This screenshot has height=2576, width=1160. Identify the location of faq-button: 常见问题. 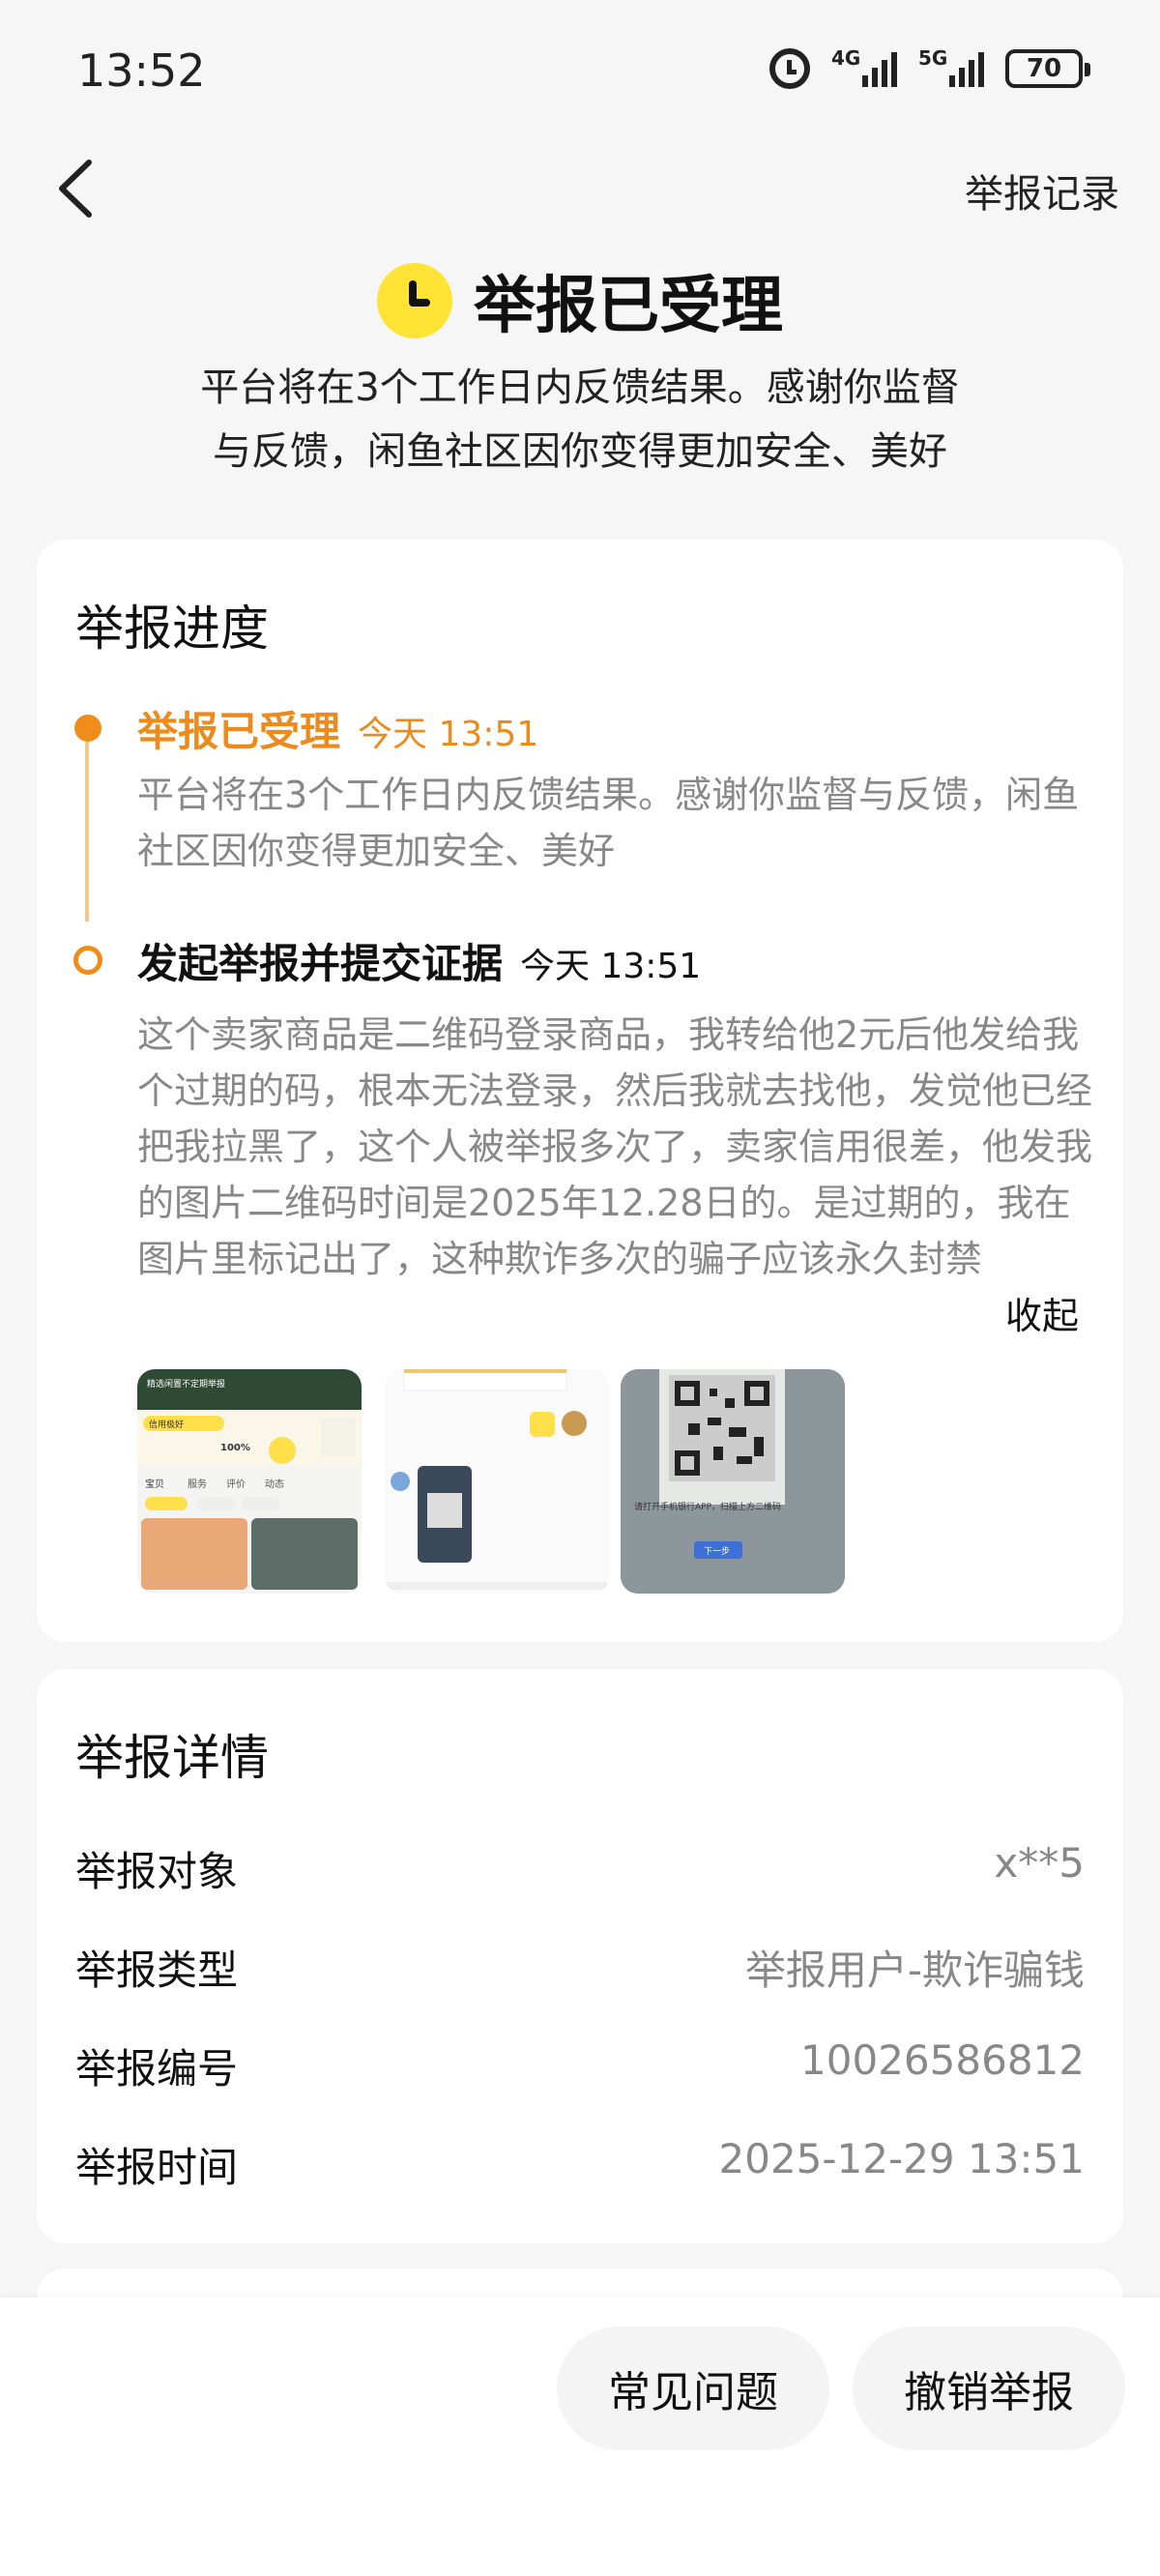
(693, 2388).